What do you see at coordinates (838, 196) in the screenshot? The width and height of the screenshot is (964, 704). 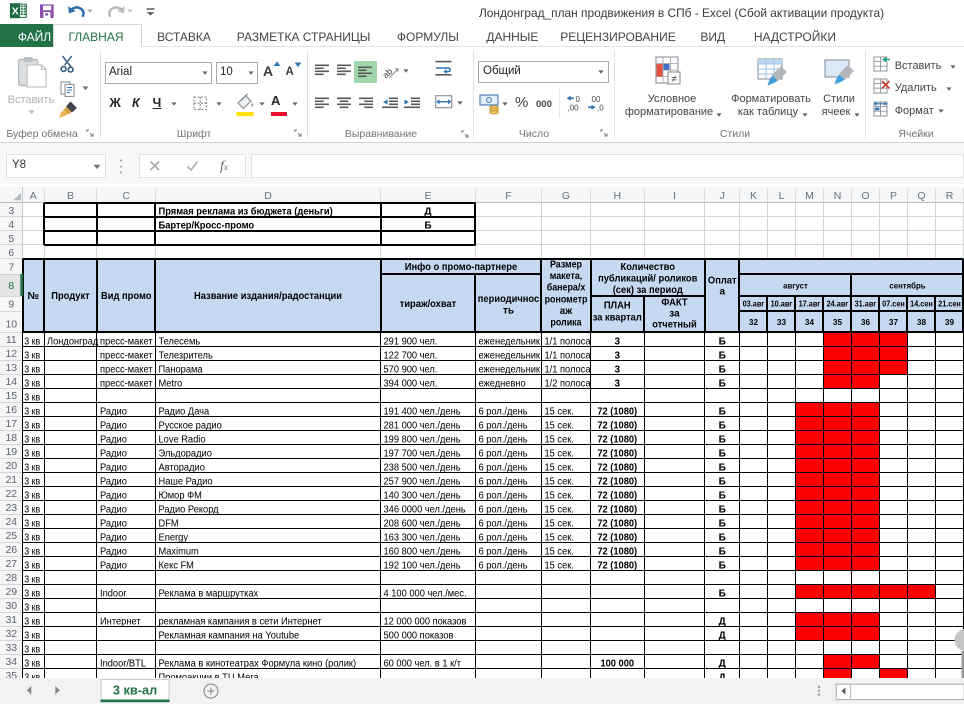 I see `svg-text: N` at bounding box center [838, 196].